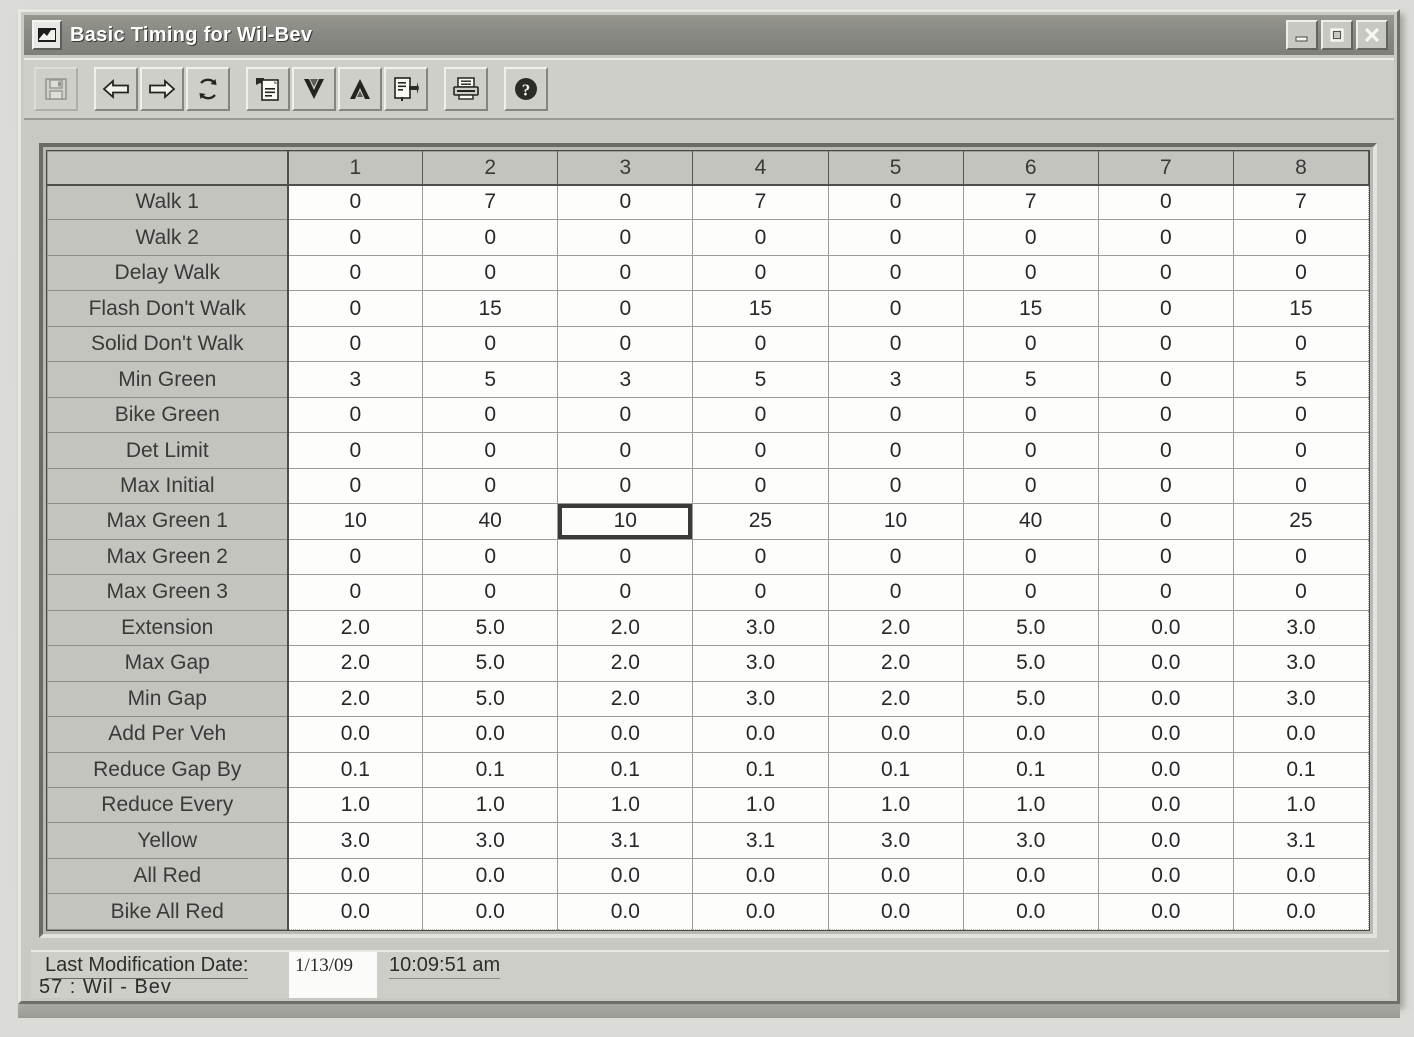  What do you see at coordinates (168, 805) in the screenshot?
I see `row-label: Reduce Every` at bounding box center [168, 805].